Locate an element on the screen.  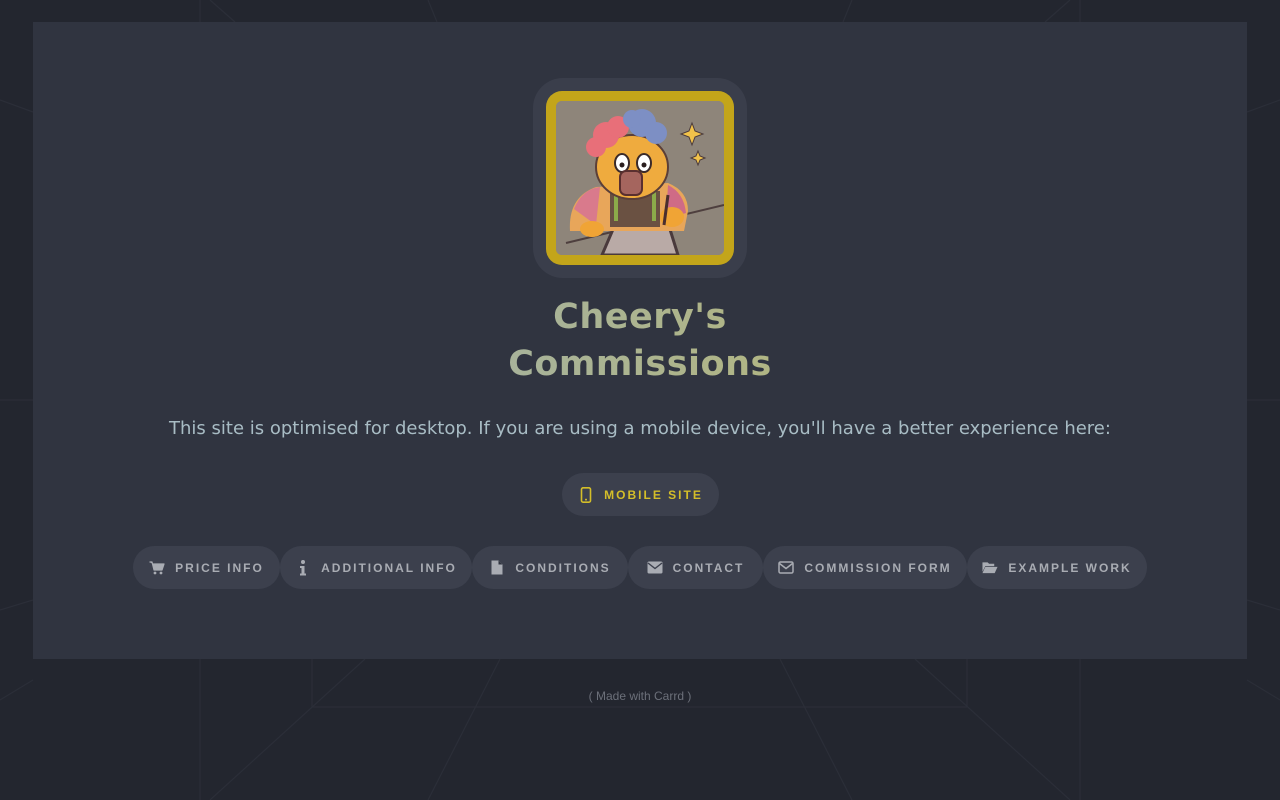
price-info-button: PRICE INFO is located at coordinates (206, 567).